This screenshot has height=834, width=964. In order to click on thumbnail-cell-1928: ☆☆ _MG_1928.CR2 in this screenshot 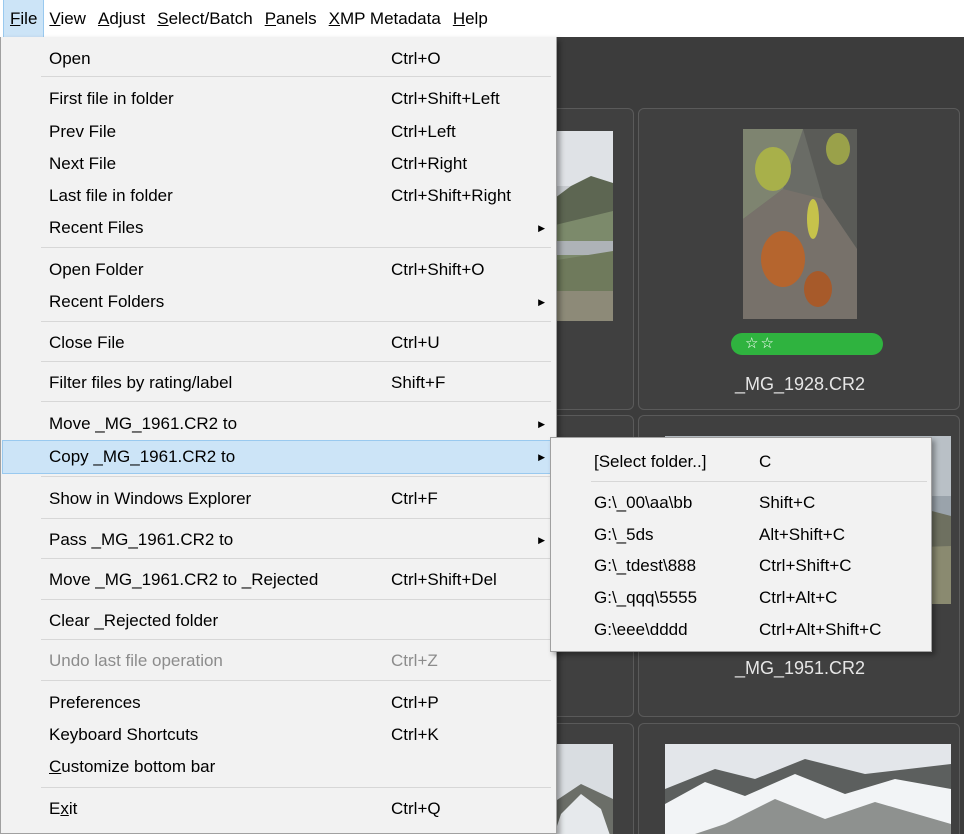, I will do `click(799, 259)`.